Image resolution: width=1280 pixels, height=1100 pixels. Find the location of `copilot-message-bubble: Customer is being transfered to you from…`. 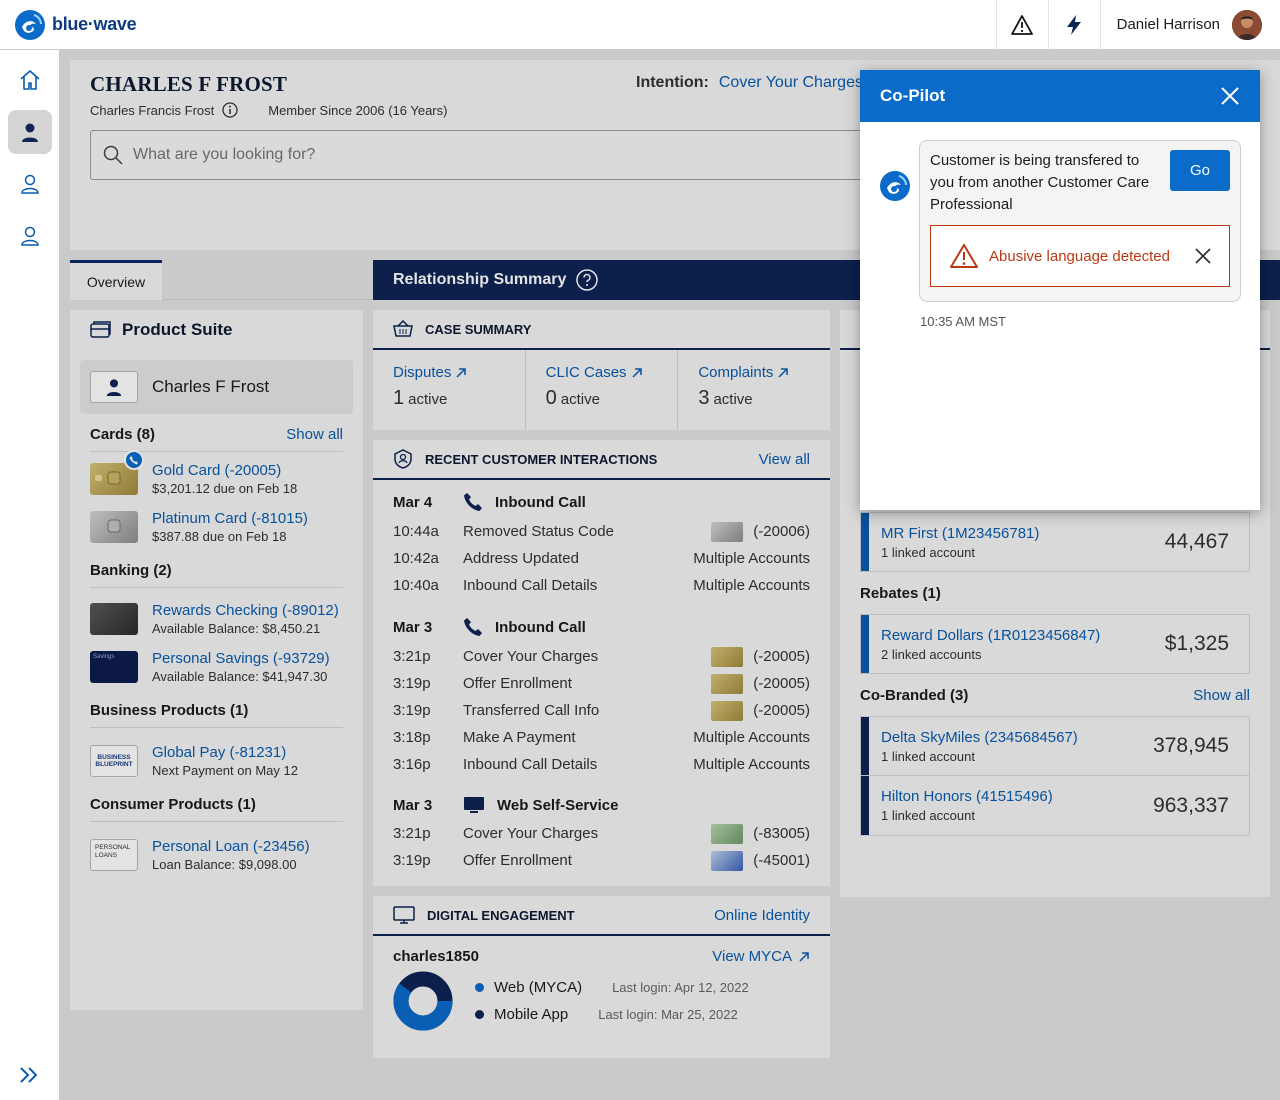

copilot-message-bubble: Customer is being transfered to you from… is located at coordinates (1080, 221).